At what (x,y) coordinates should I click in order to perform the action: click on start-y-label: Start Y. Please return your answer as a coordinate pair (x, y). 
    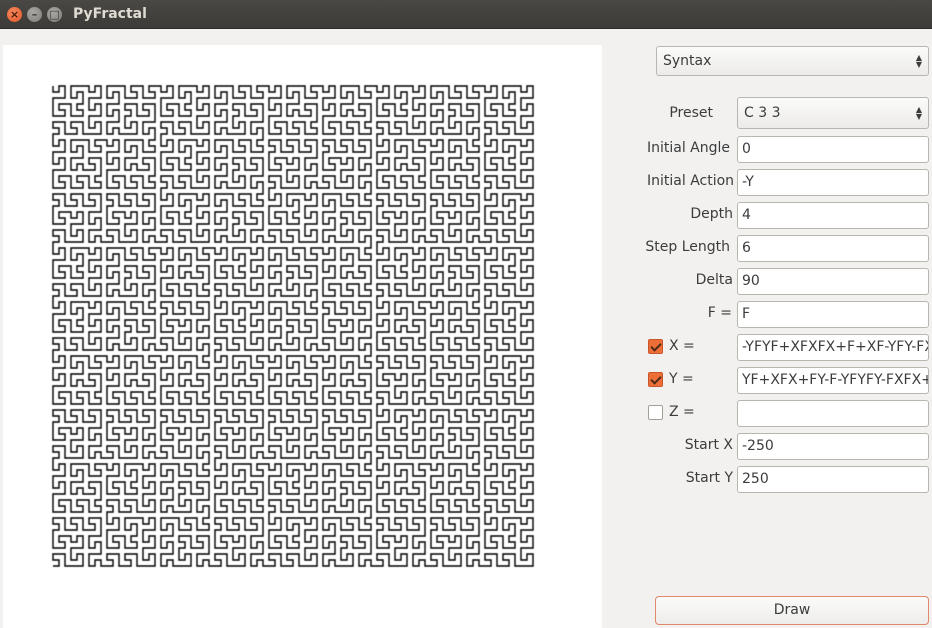
    Looking at the image, I should click on (709, 478).